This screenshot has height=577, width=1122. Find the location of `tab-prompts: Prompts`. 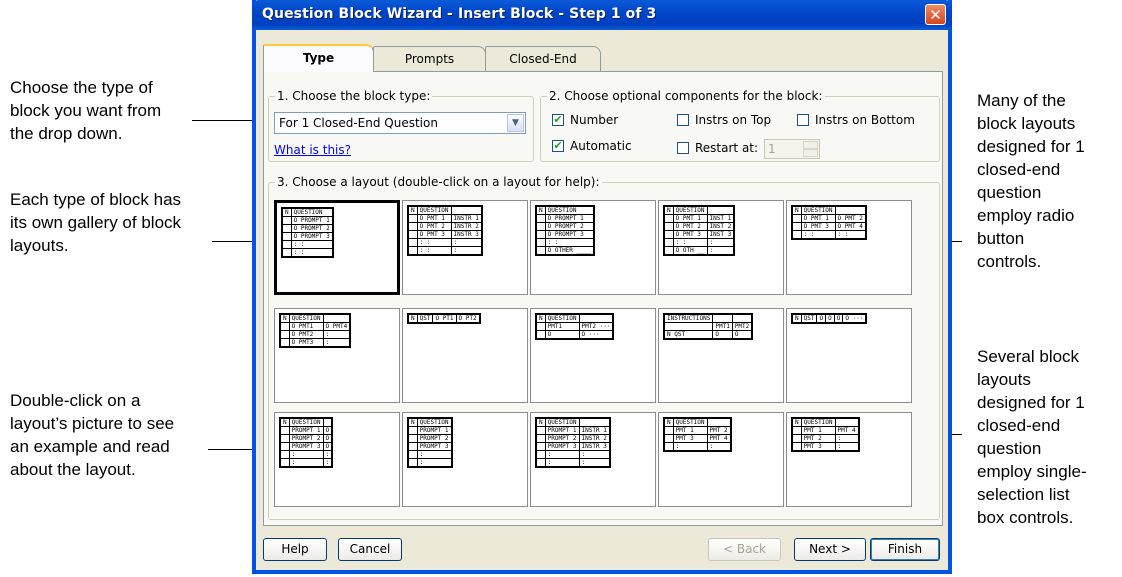

tab-prompts: Prompts is located at coordinates (429, 58).